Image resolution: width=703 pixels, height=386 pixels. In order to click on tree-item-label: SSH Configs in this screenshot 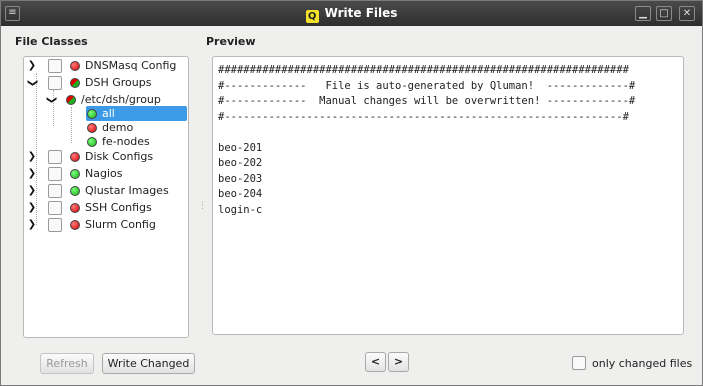, I will do `click(118, 207)`.